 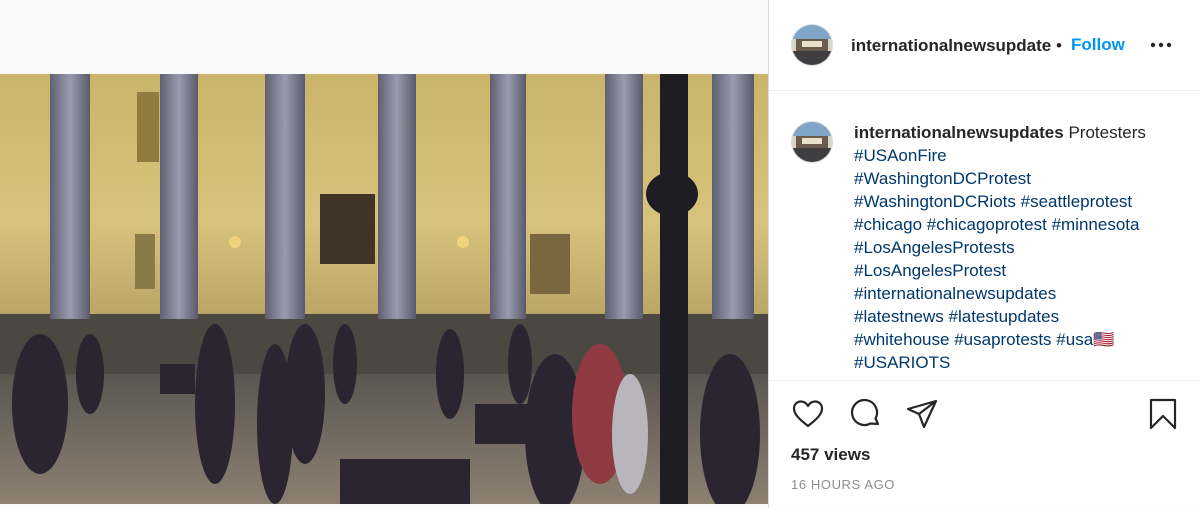 I want to click on media-top-margin, so click(x=384, y=37).